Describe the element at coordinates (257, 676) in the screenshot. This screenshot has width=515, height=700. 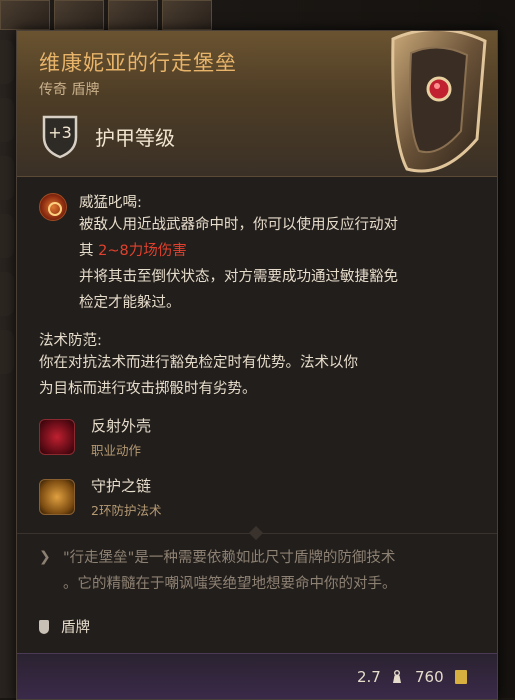
I see `tooltip-footer: 2.7 760` at that location.